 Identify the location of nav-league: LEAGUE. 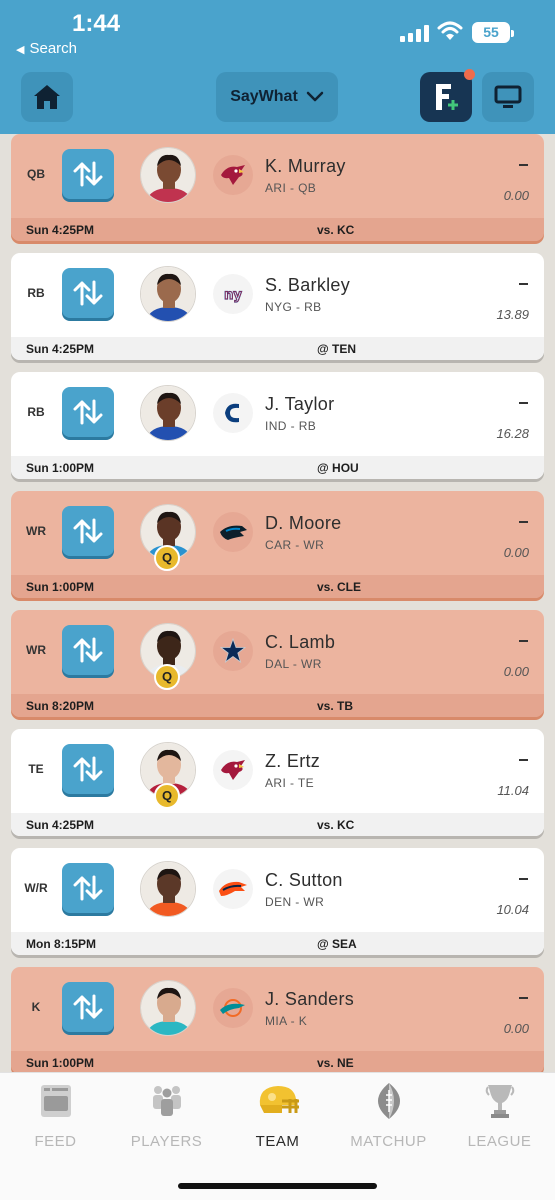
(499, 1115).